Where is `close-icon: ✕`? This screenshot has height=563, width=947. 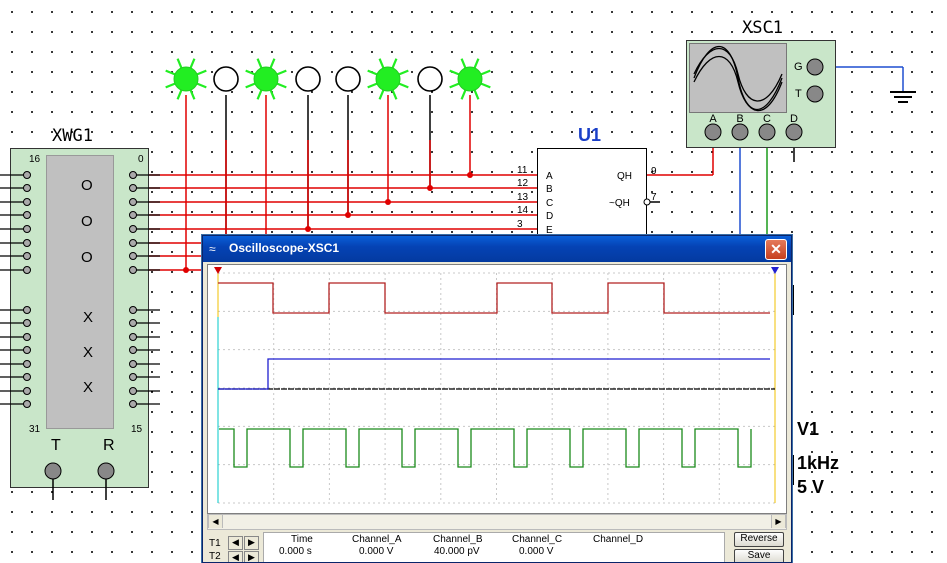
close-icon: ✕ is located at coordinates (776, 249).